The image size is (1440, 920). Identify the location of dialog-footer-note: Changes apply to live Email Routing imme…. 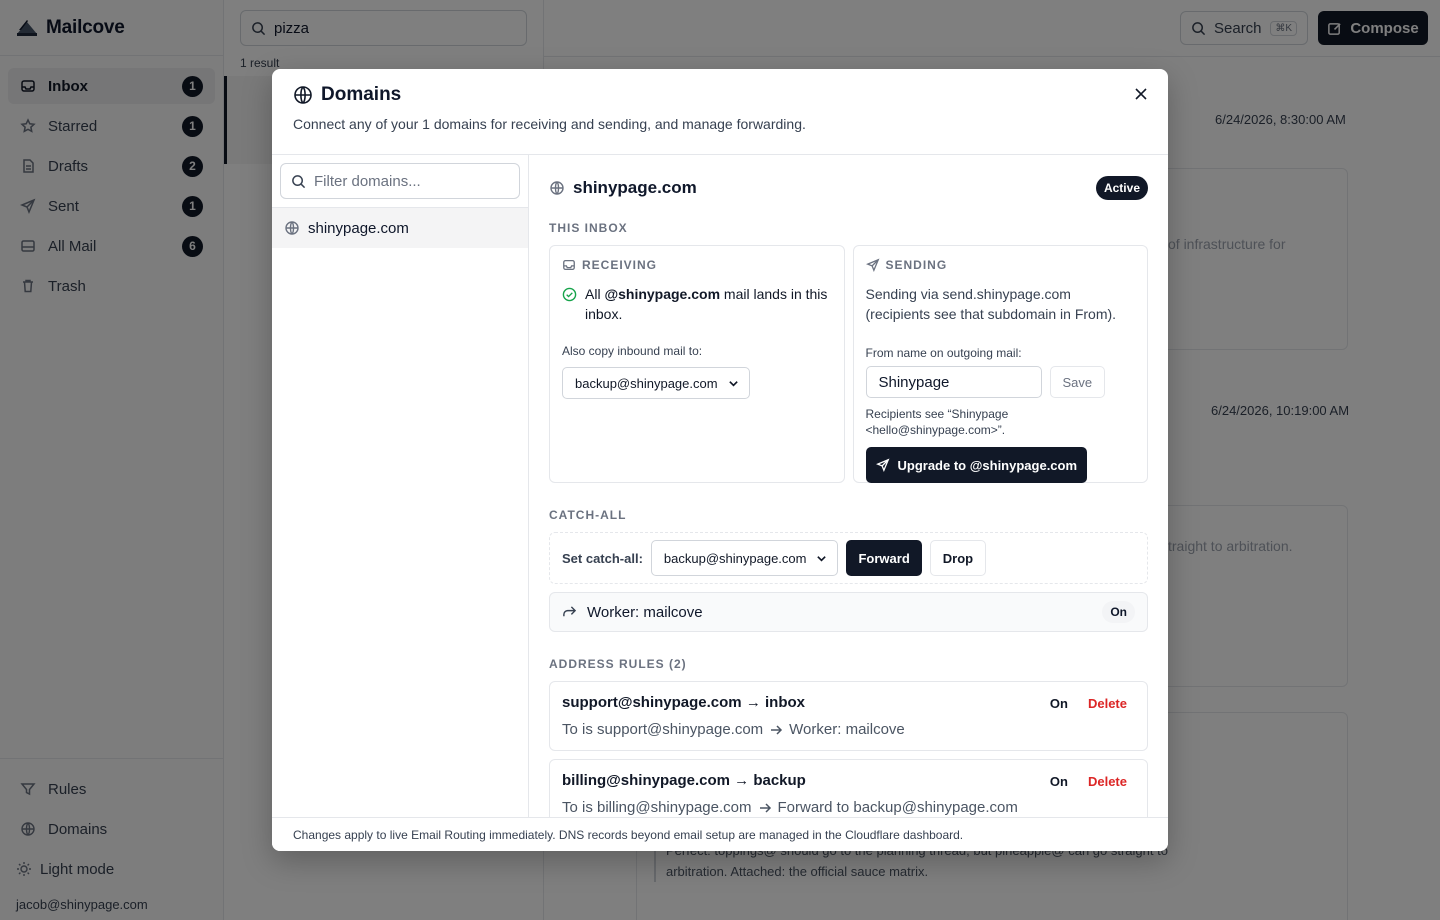
(720, 834).